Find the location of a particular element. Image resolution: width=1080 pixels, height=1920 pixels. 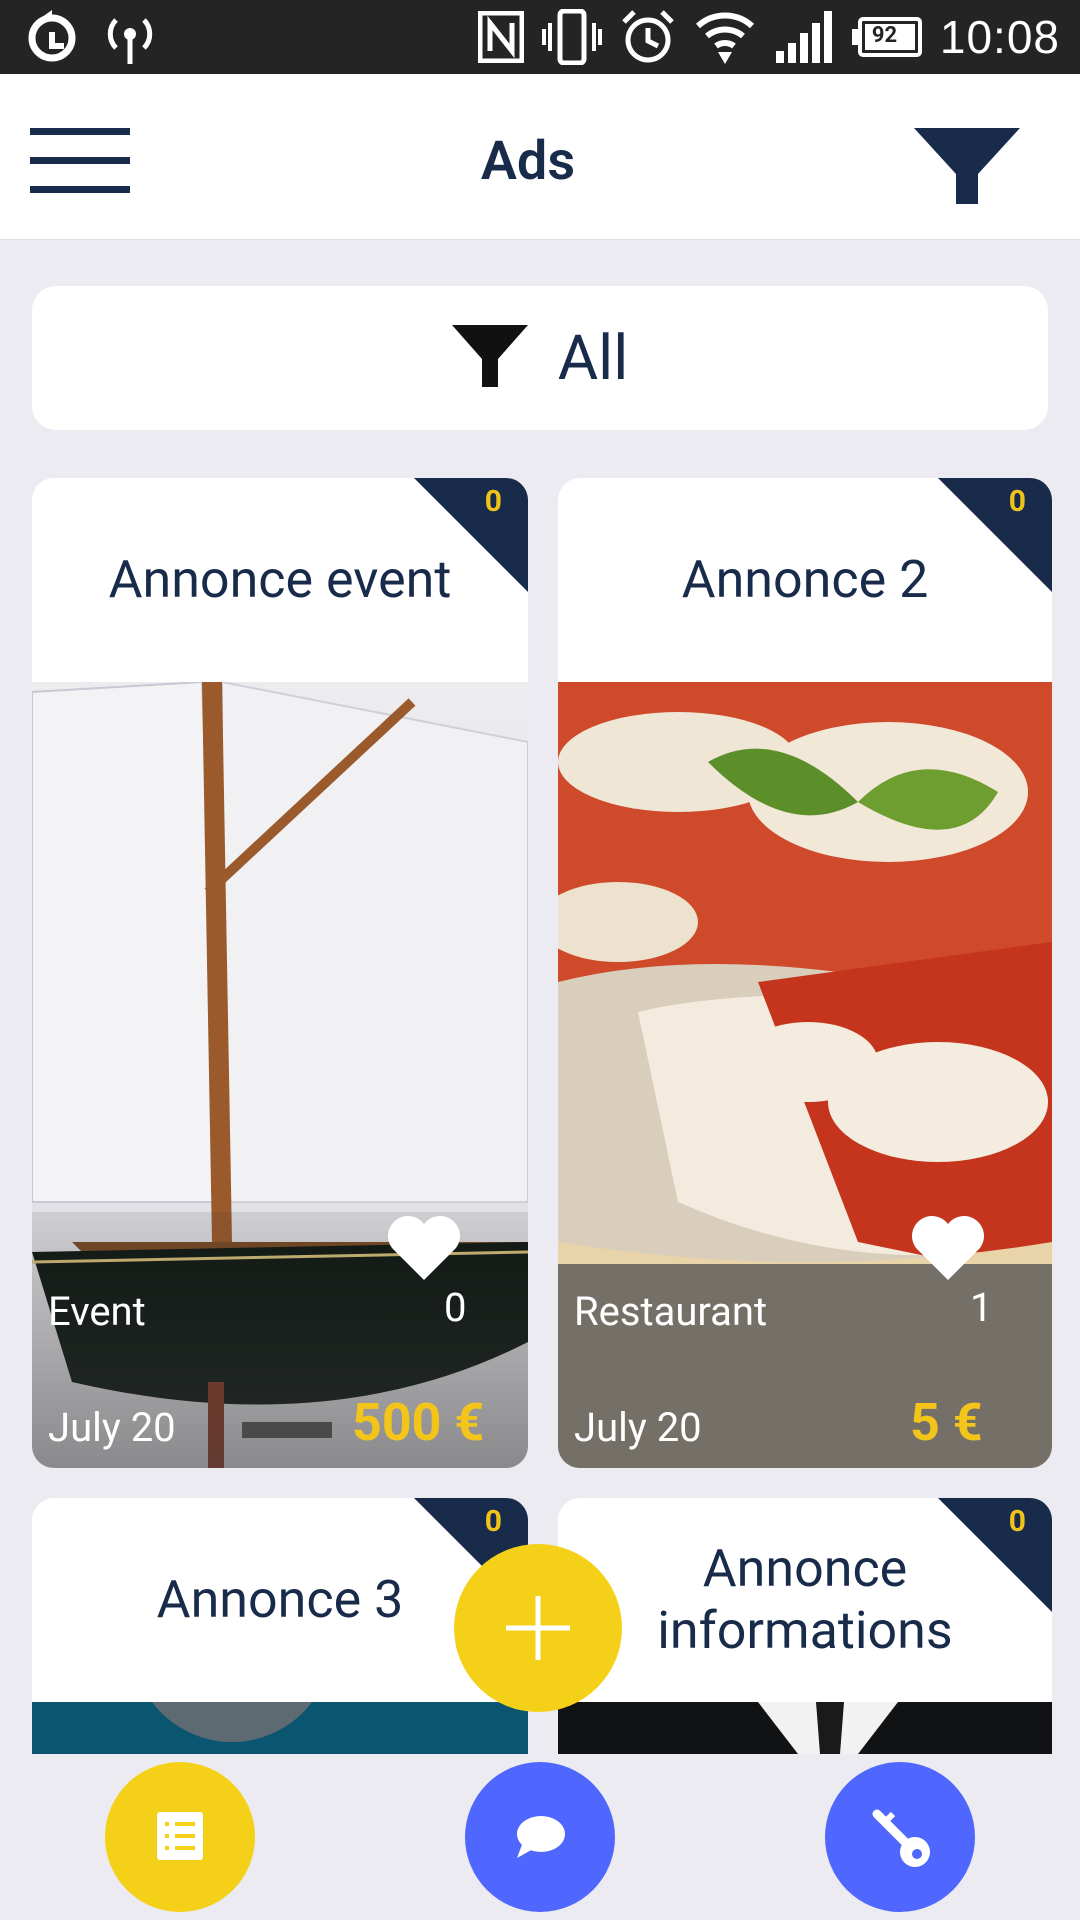

app-bar: Ads is located at coordinates (540, 157).